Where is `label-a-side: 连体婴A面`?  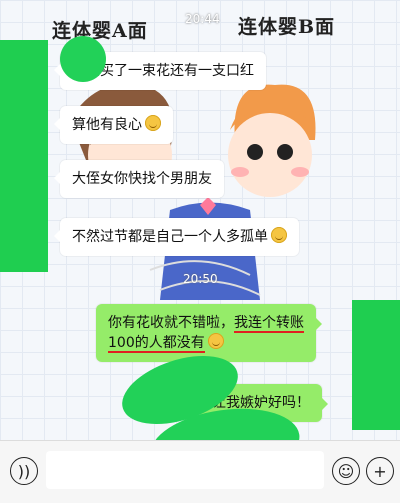
label-a-side: 连体婴A面 is located at coordinates (100, 31).